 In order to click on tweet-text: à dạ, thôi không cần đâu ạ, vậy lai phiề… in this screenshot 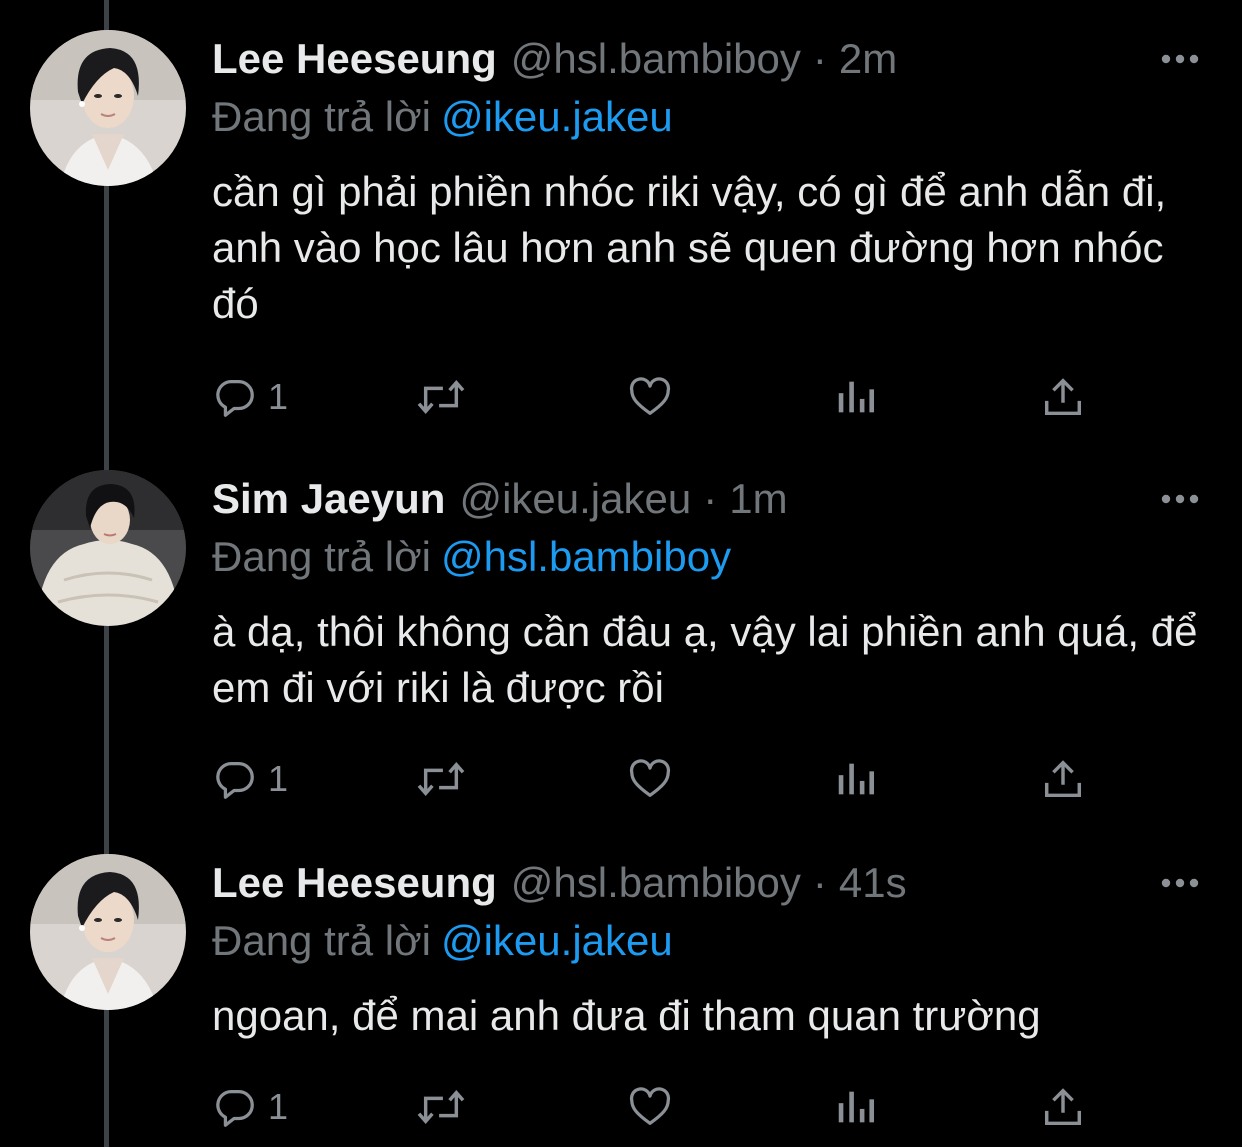, I will do `click(705, 659)`.